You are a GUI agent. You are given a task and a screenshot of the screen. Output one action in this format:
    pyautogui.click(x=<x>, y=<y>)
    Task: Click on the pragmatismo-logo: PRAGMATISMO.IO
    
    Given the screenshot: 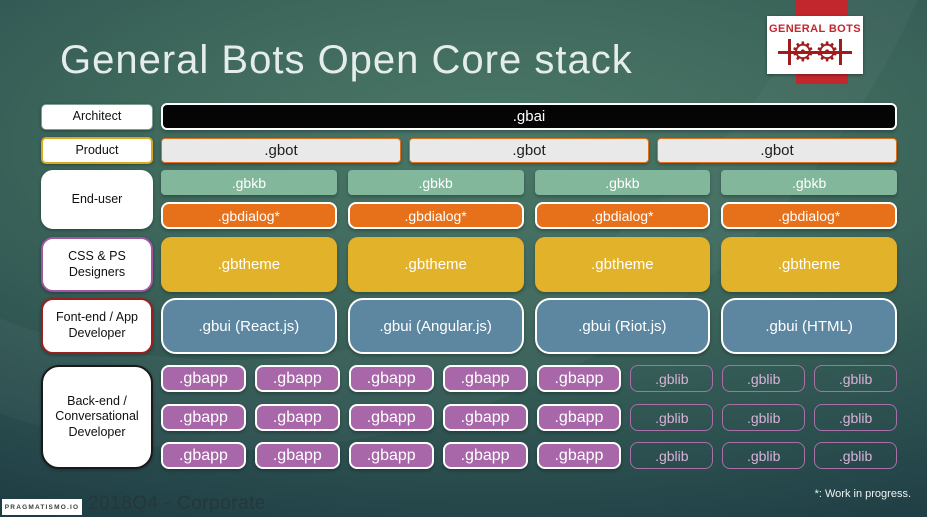 What is the action you would take?
    pyautogui.click(x=42, y=507)
    